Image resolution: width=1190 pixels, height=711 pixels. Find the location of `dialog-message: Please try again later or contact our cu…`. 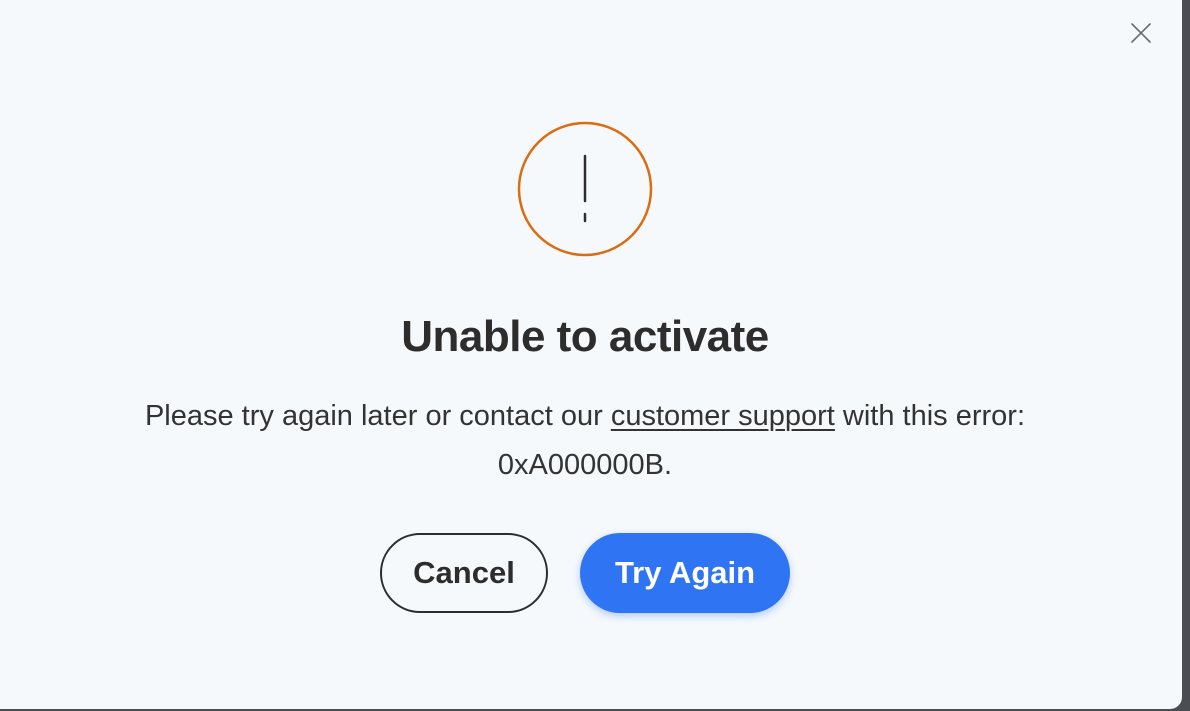

dialog-message: Please try again later or contact our cu… is located at coordinates (585, 441).